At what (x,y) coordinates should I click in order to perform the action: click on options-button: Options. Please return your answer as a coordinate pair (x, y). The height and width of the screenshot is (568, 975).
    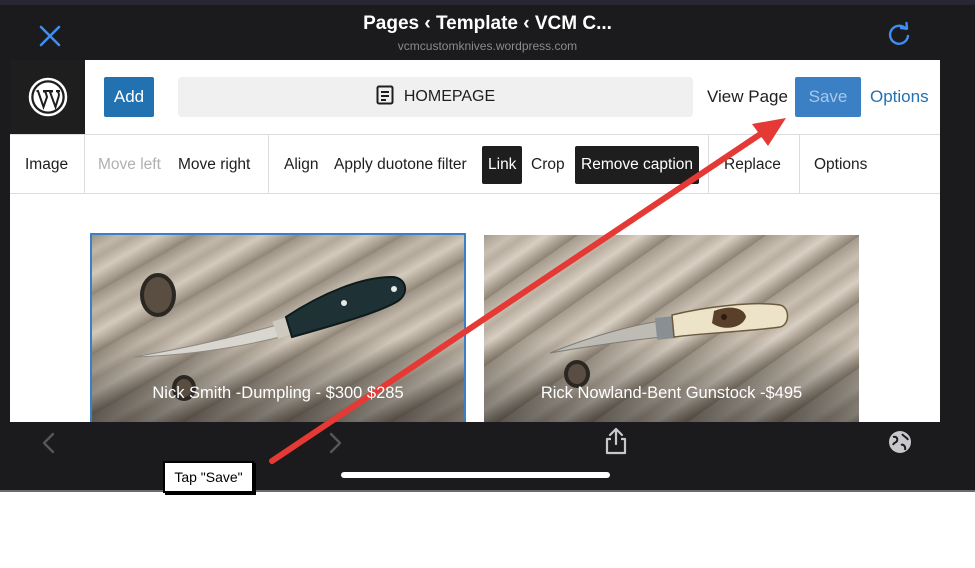
    Looking at the image, I should click on (899, 97).